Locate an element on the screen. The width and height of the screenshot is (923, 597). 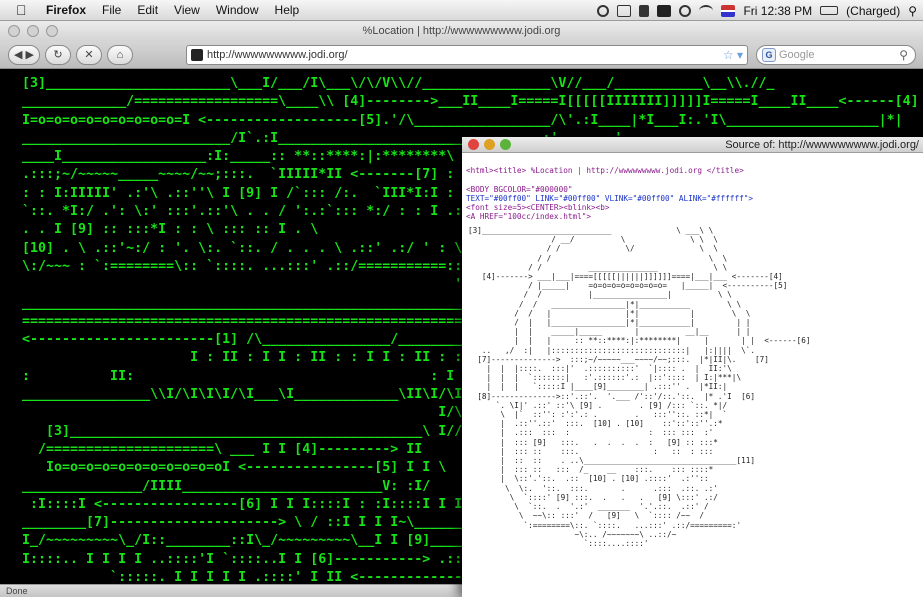
battery-text: (Charged) is located at coordinates (873, 11).